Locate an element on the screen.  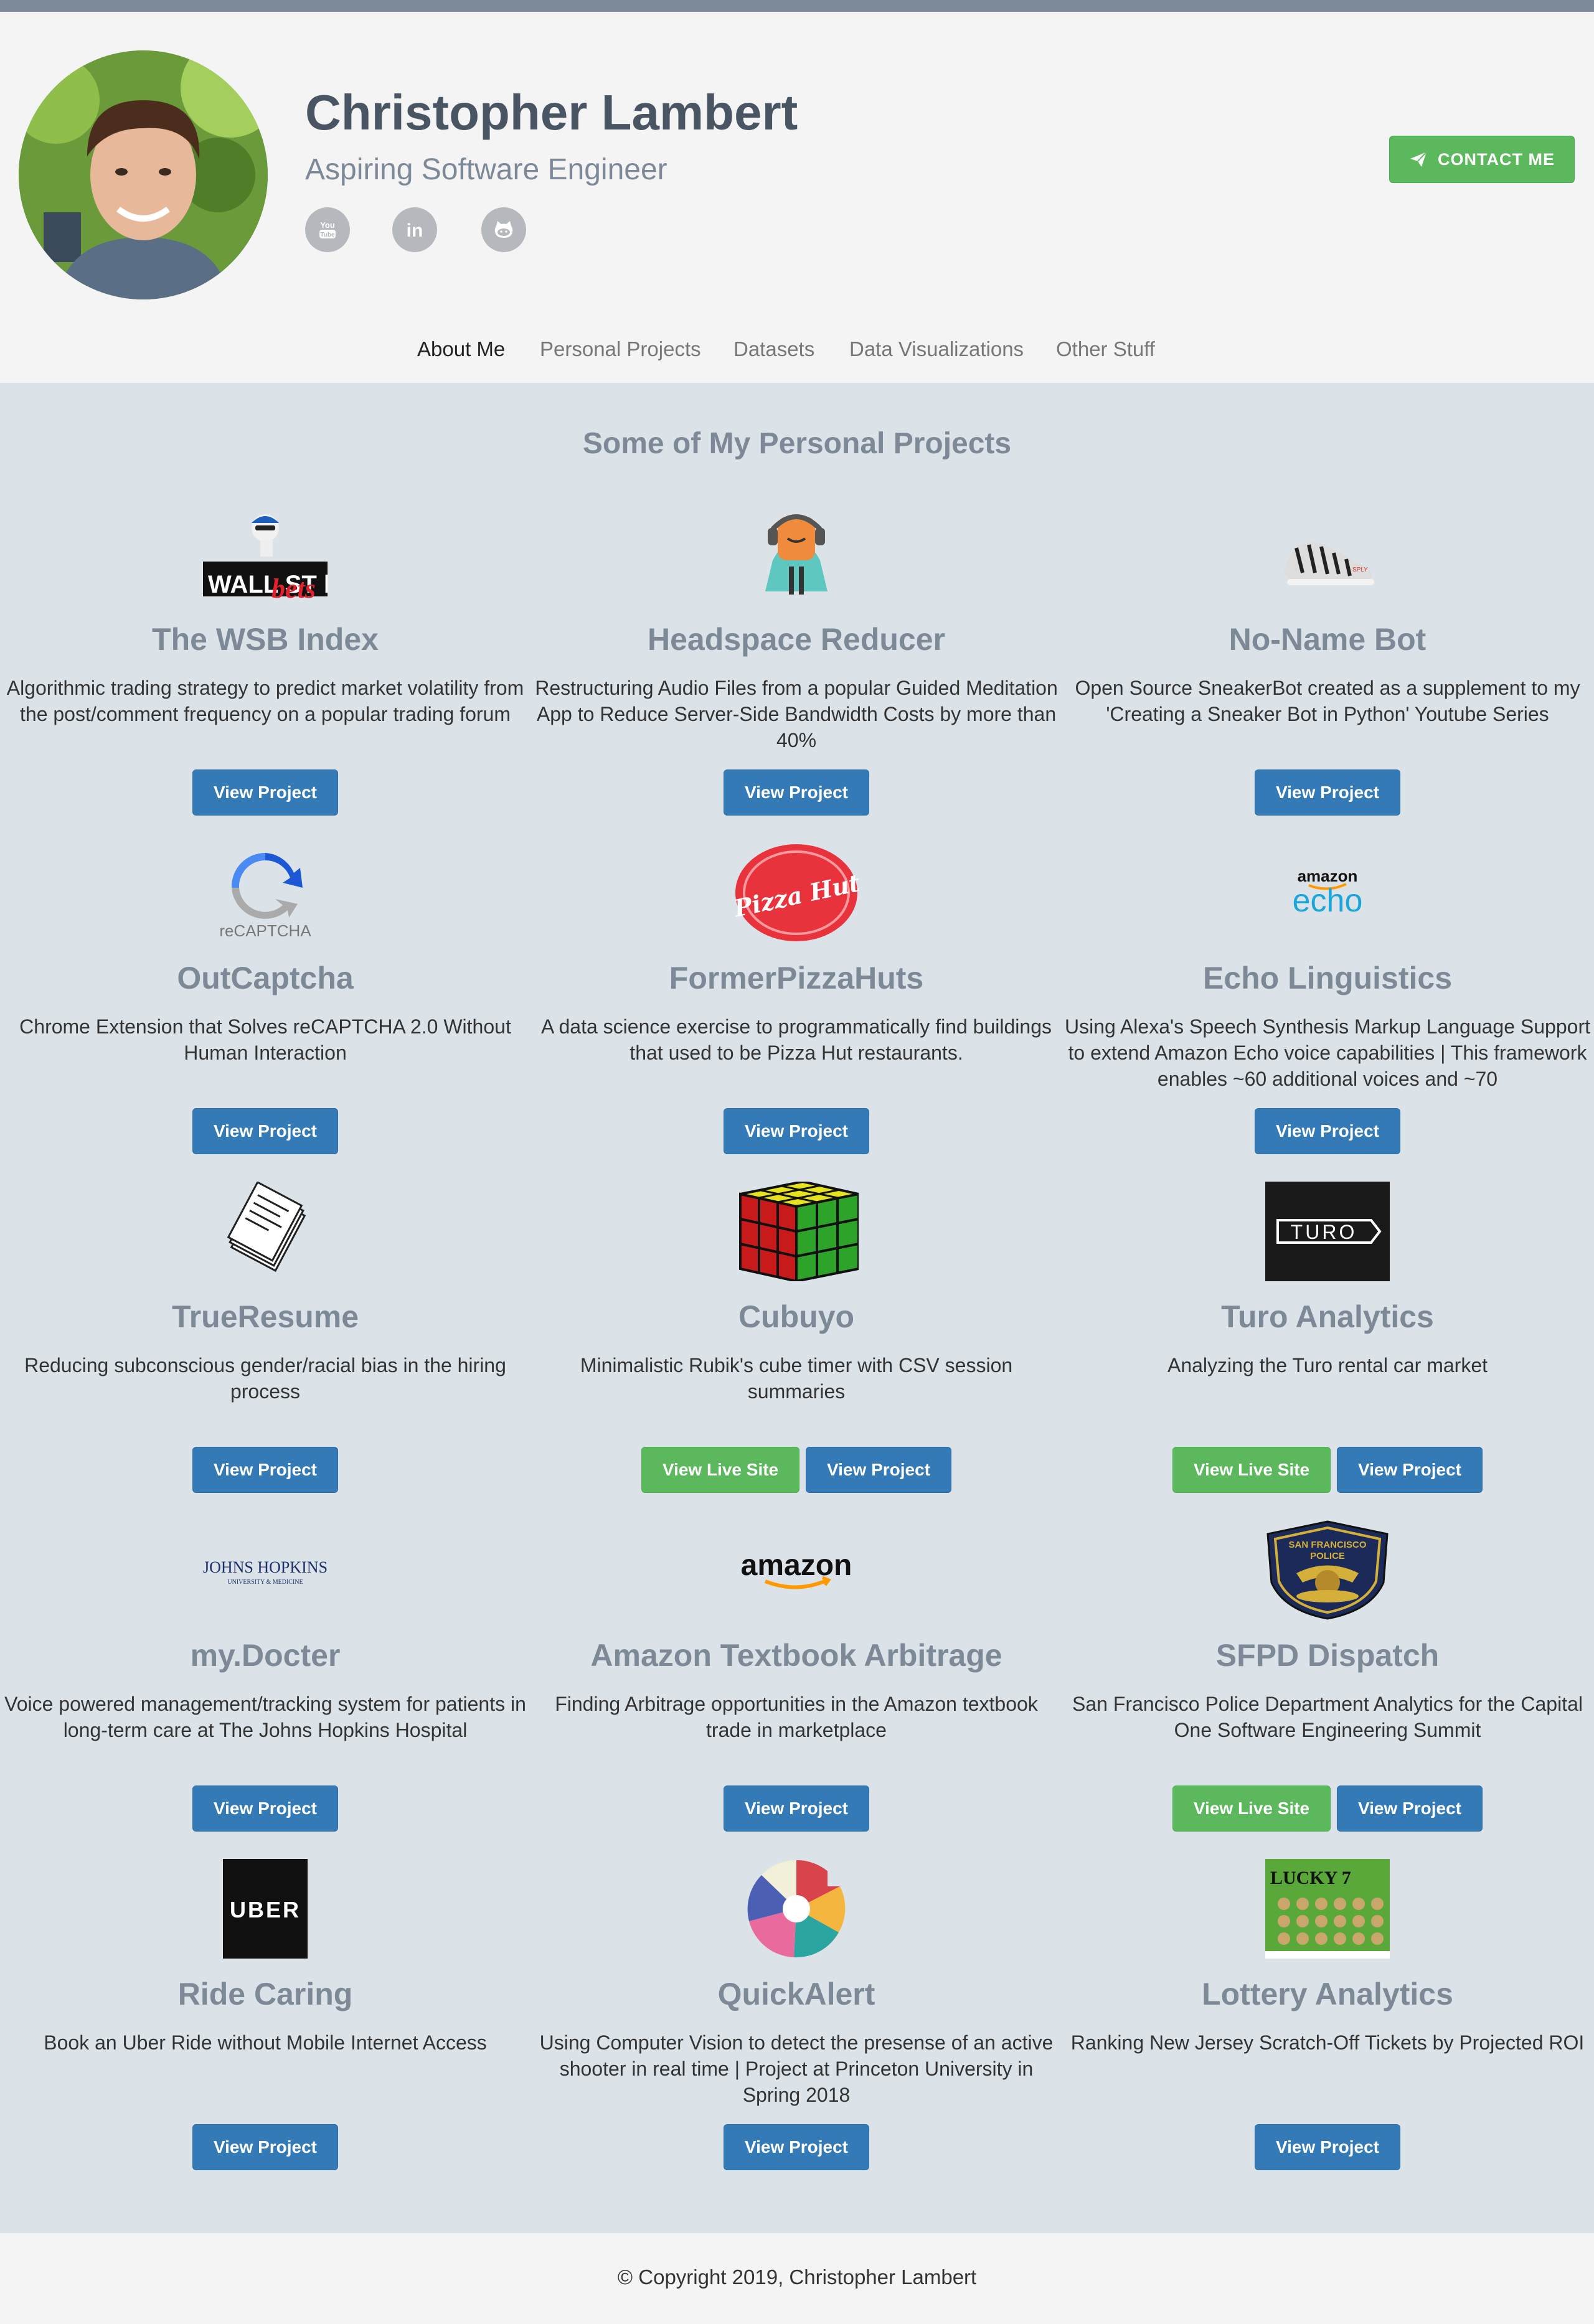
contact-me-label: CONTACT ME is located at coordinates (1497, 159).